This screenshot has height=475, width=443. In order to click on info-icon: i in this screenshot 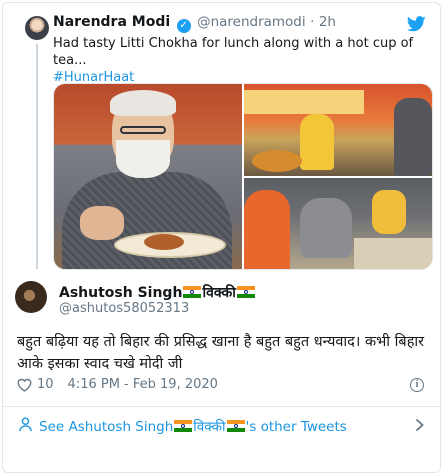, I will do `click(417, 385)`.